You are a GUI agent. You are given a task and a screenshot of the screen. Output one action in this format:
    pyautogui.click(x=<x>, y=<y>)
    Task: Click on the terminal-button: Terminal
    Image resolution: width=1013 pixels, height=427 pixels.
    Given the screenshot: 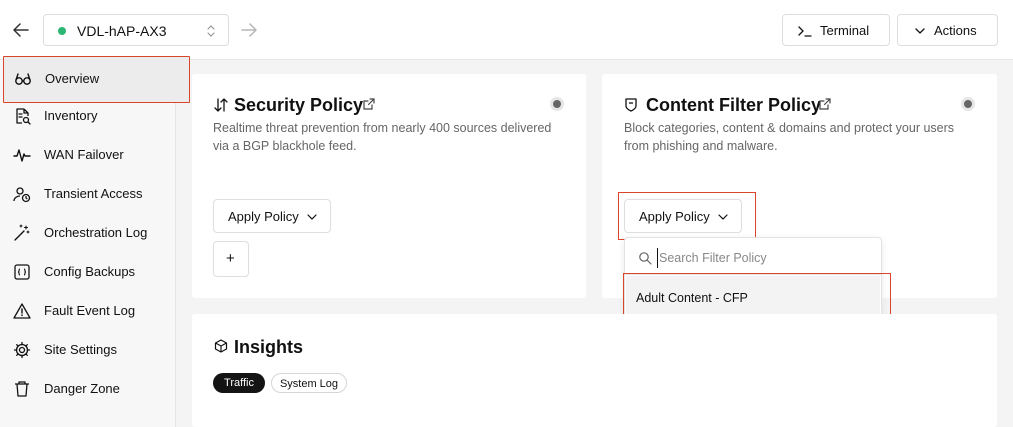 What is the action you would take?
    pyautogui.click(x=836, y=30)
    